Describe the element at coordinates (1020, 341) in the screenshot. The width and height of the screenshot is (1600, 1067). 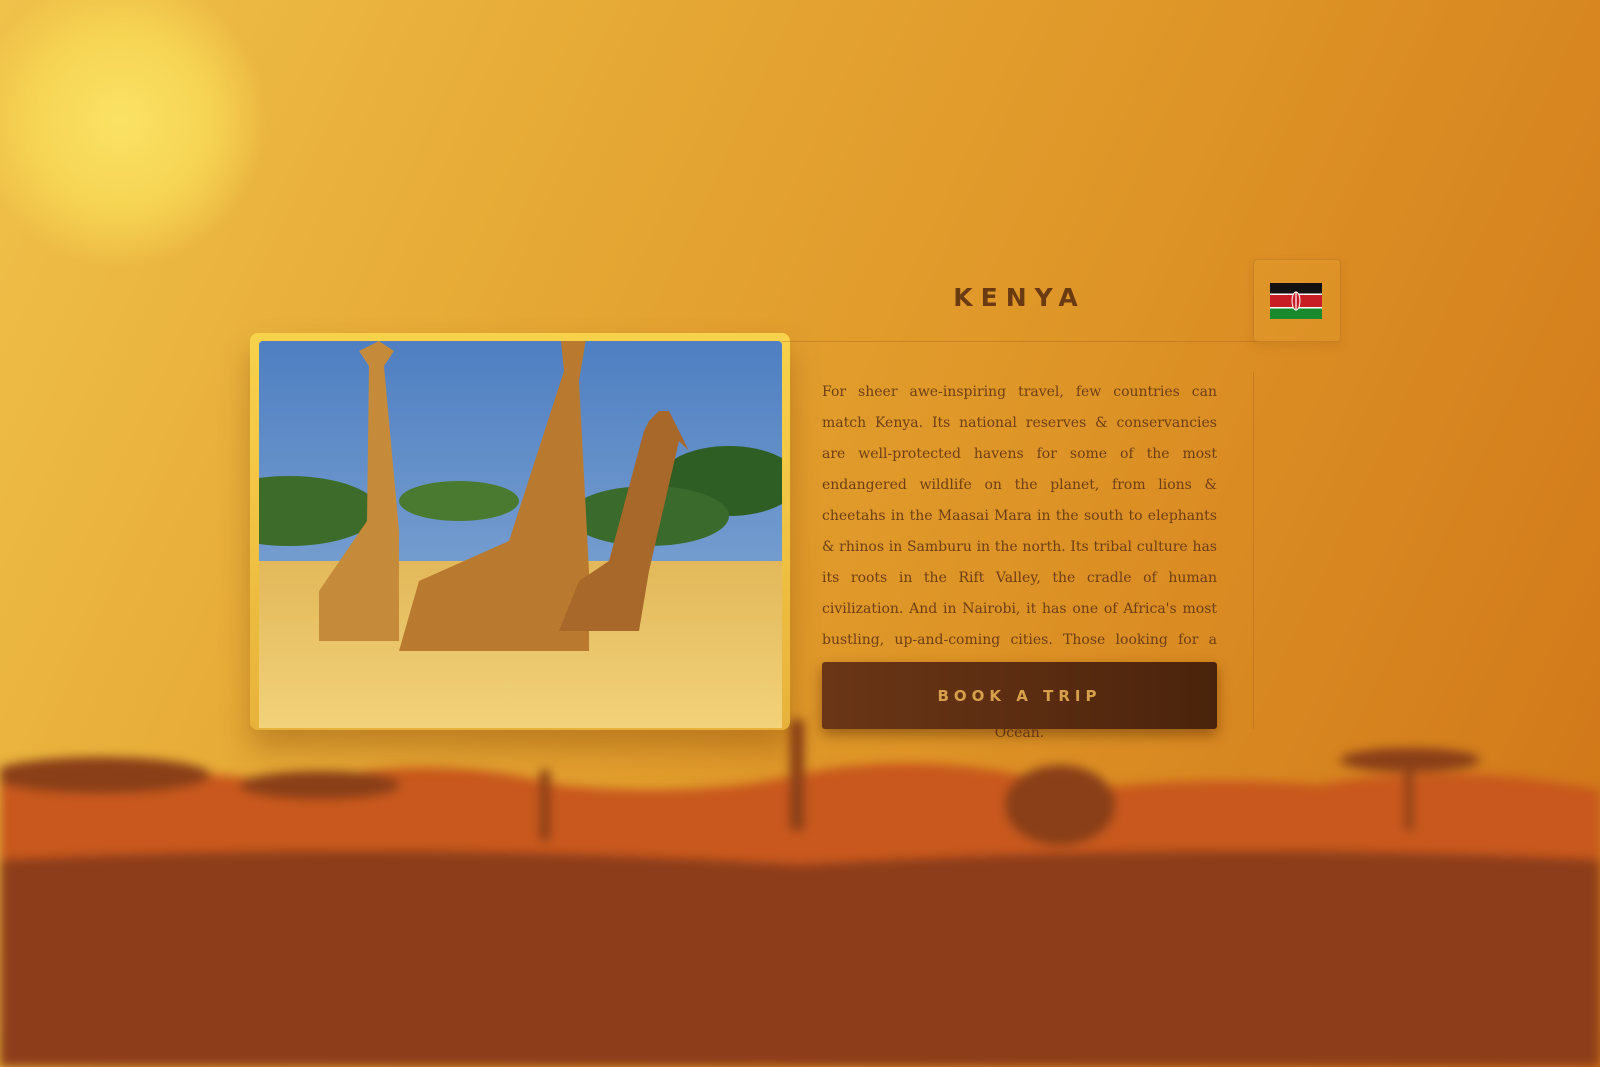
I see `header-divider` at that location.